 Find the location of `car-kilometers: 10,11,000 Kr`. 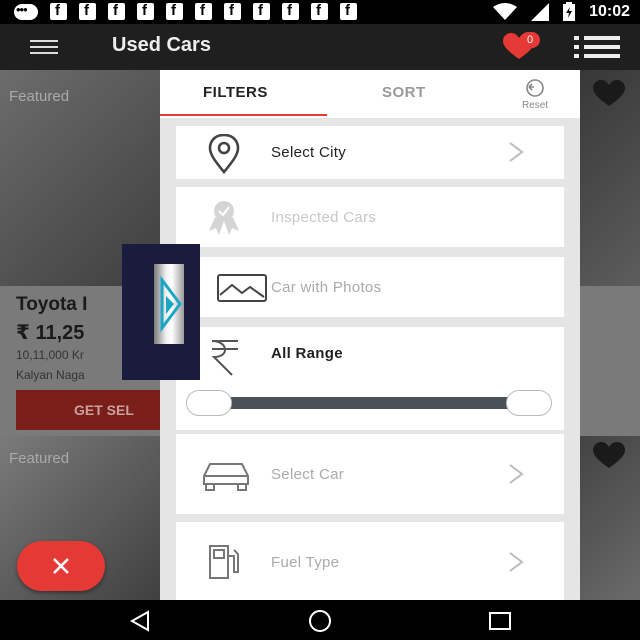

car-kilometers: 10,11,000 Kr is located at coordinates (50, 355).